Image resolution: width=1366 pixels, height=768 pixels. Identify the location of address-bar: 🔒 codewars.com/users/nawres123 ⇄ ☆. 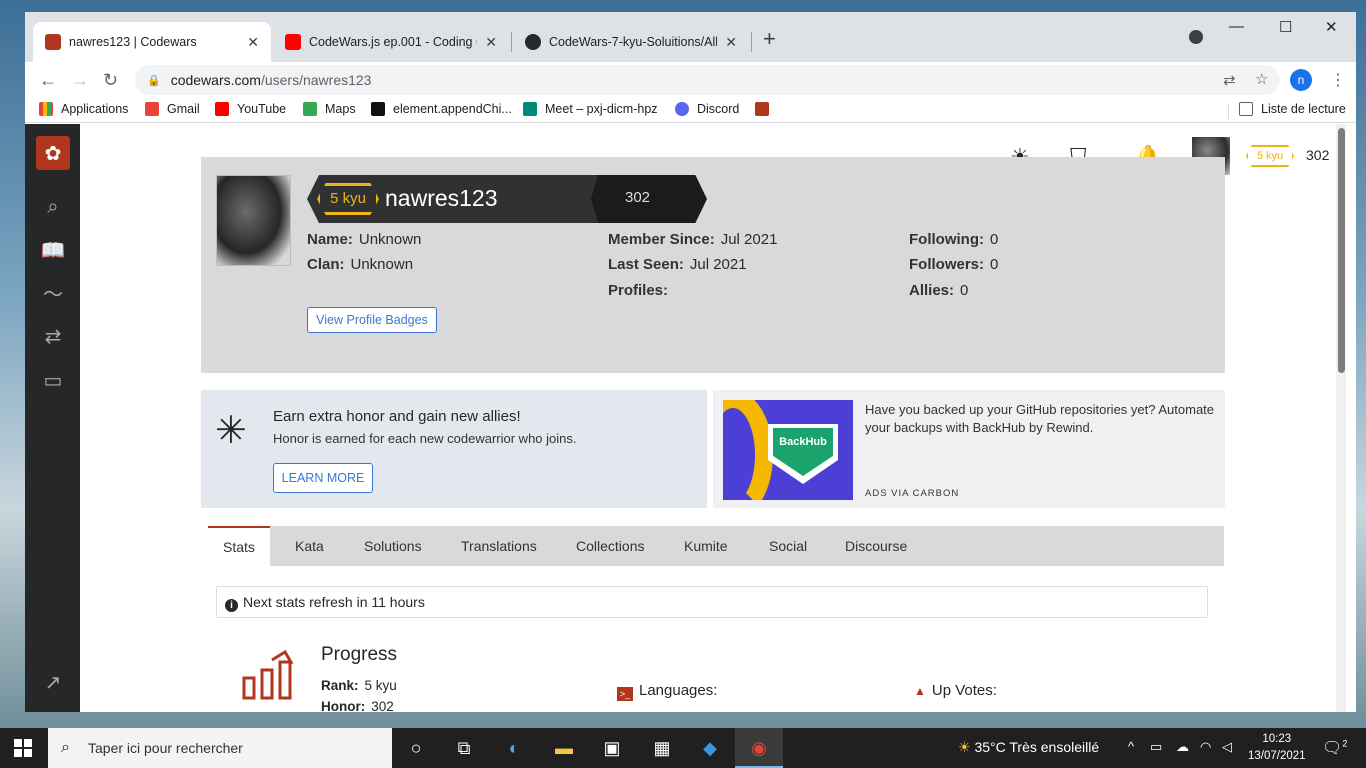
(707, 80).